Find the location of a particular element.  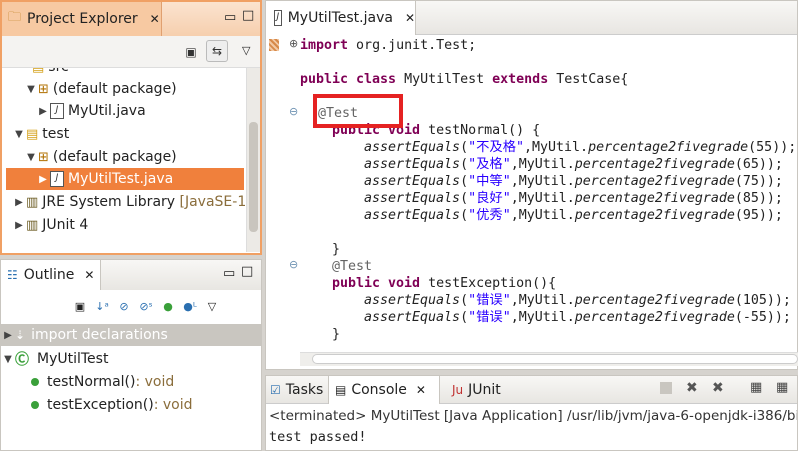

class-icon: Ⓒ is located at coordinates (22, 360).